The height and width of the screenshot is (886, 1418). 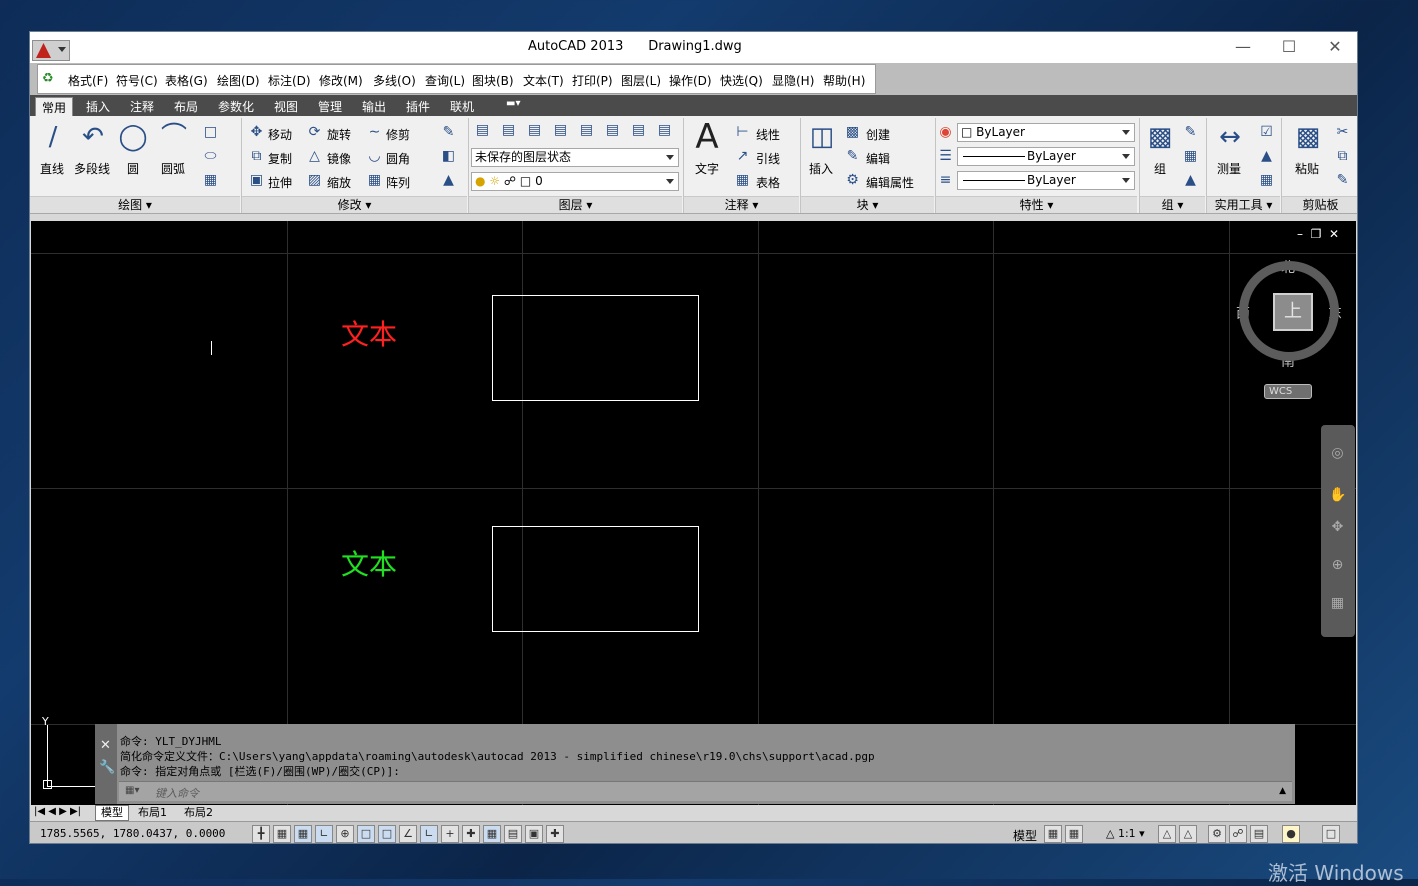 What do you see at coordinates (57, 811) in the screenshot?
I see `layout-nav-arrows-icon: |◀ ◀ ▶ ▶|` at bounding box center [57, 811].